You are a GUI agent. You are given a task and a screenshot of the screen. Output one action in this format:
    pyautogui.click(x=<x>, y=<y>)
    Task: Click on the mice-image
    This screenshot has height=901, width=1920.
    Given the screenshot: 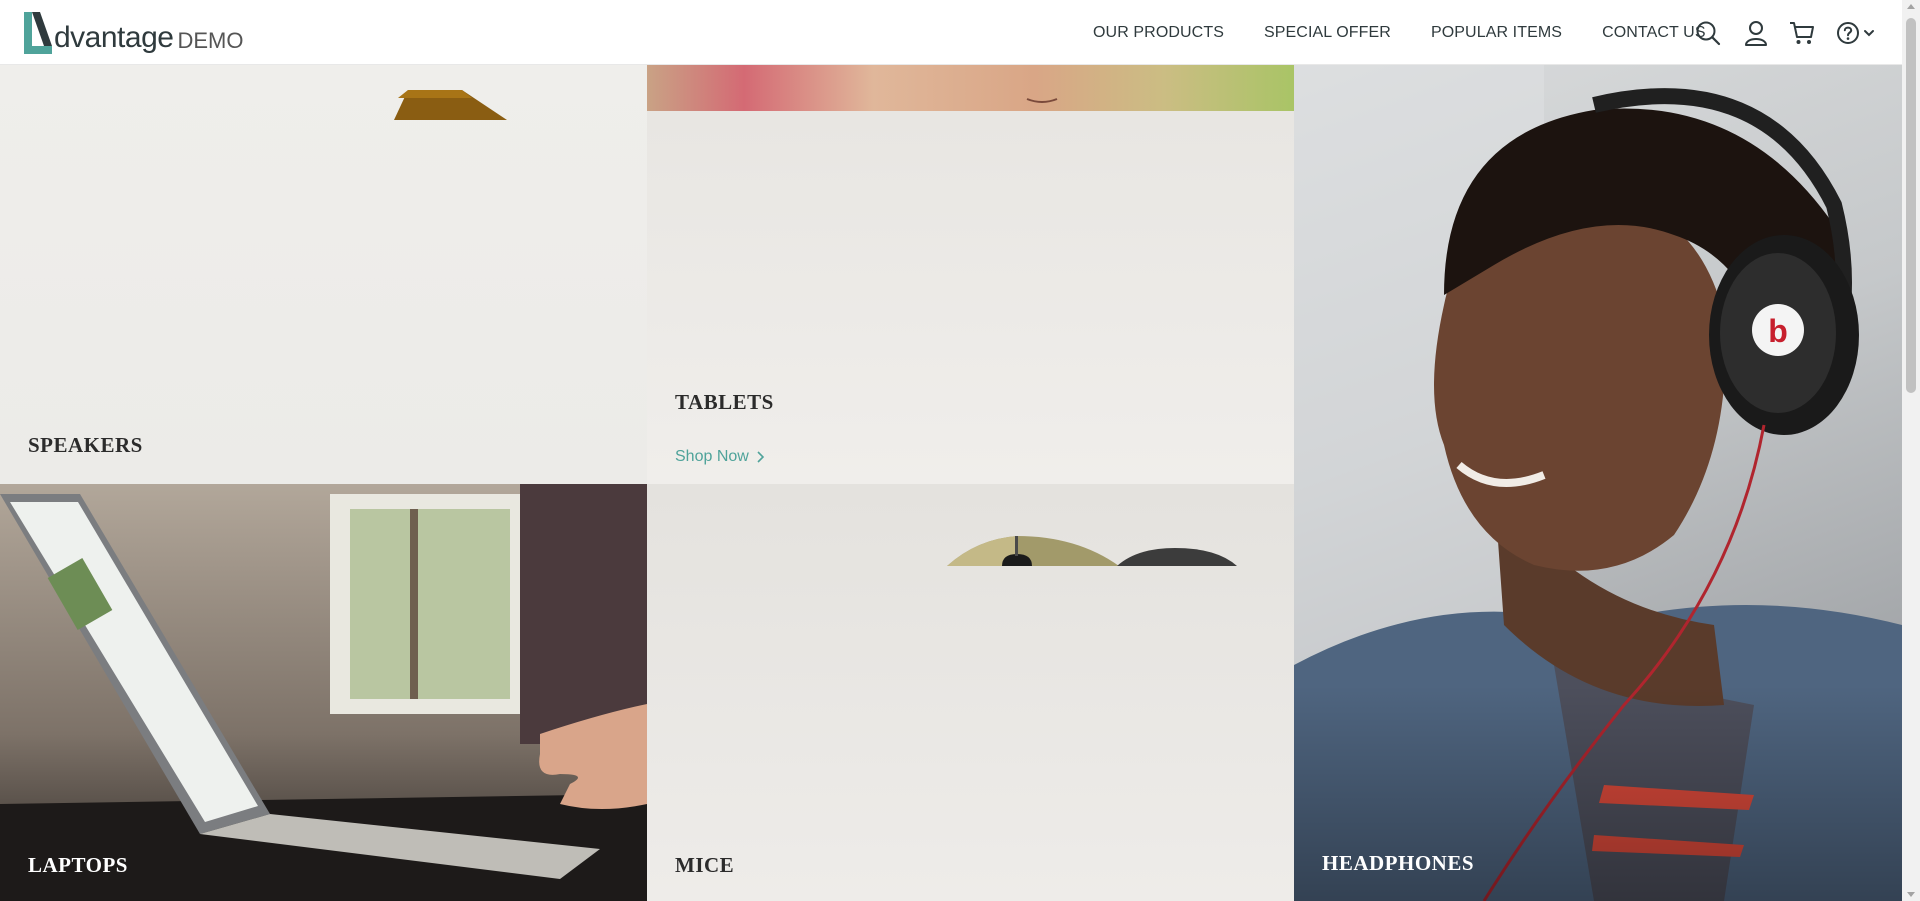 What is the action you would take?
    pyautogui.click(x=1092, y=551)
    